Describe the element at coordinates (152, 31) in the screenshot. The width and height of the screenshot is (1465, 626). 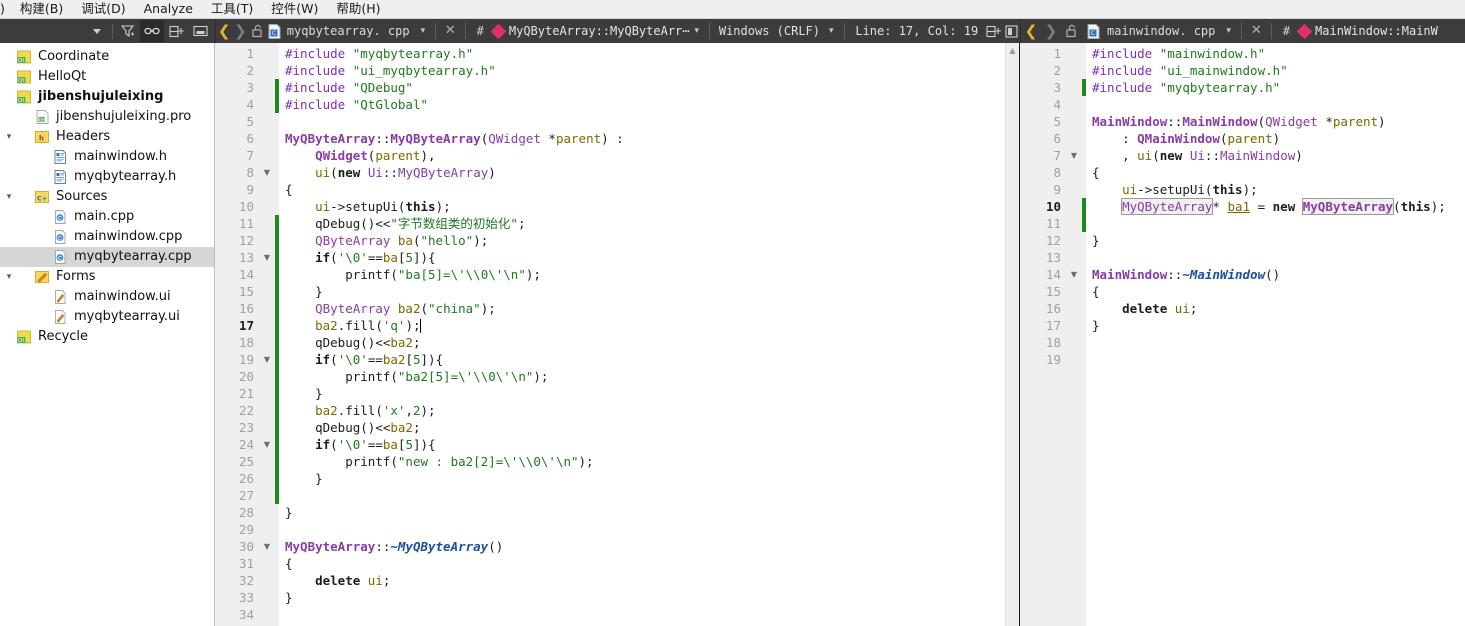
I see `synchronize-link-icon` at that location.